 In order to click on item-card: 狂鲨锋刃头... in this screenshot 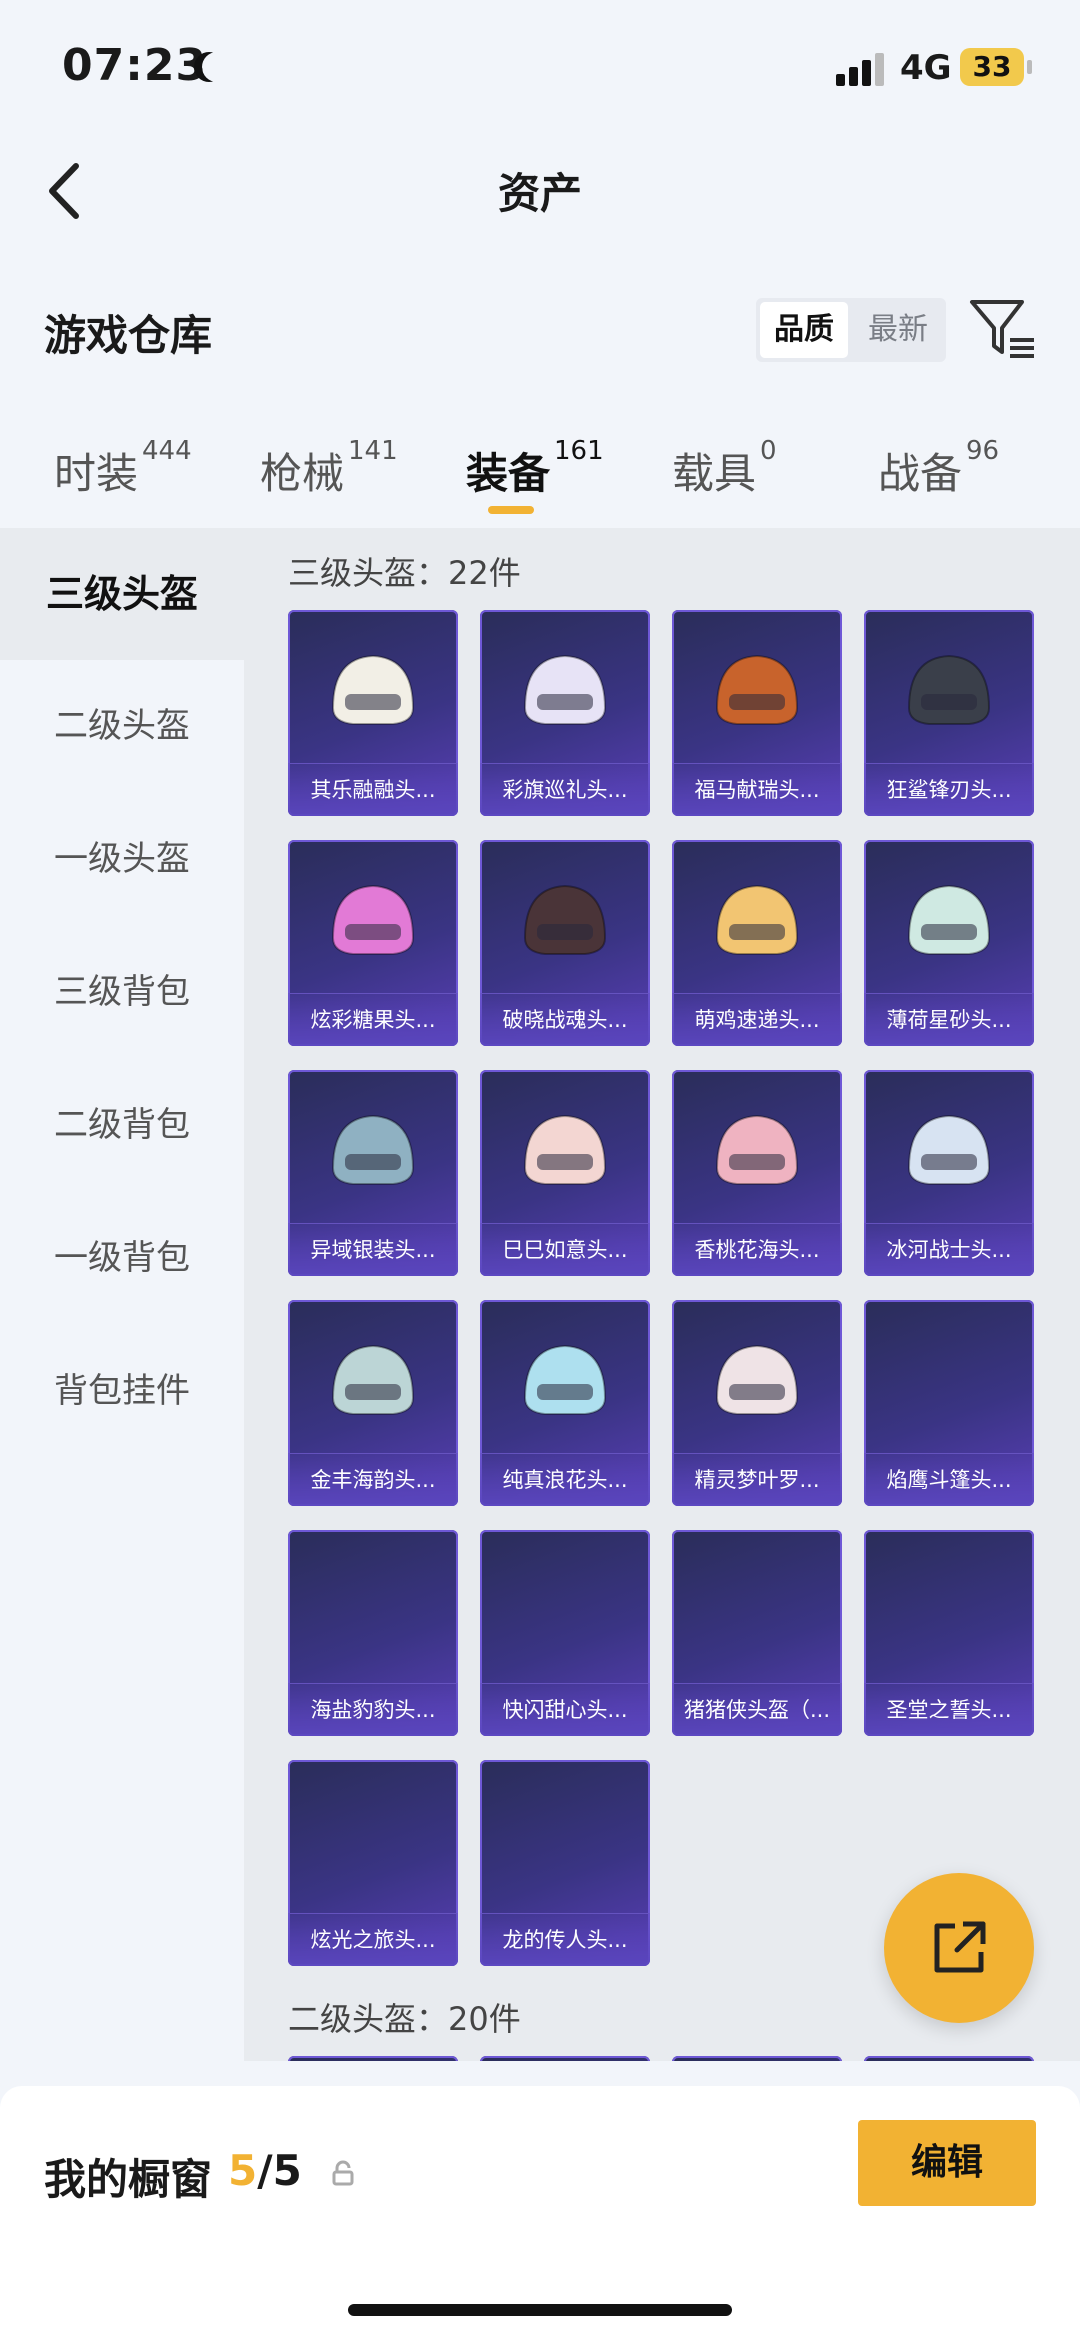, I will do `click(949, 713)`.